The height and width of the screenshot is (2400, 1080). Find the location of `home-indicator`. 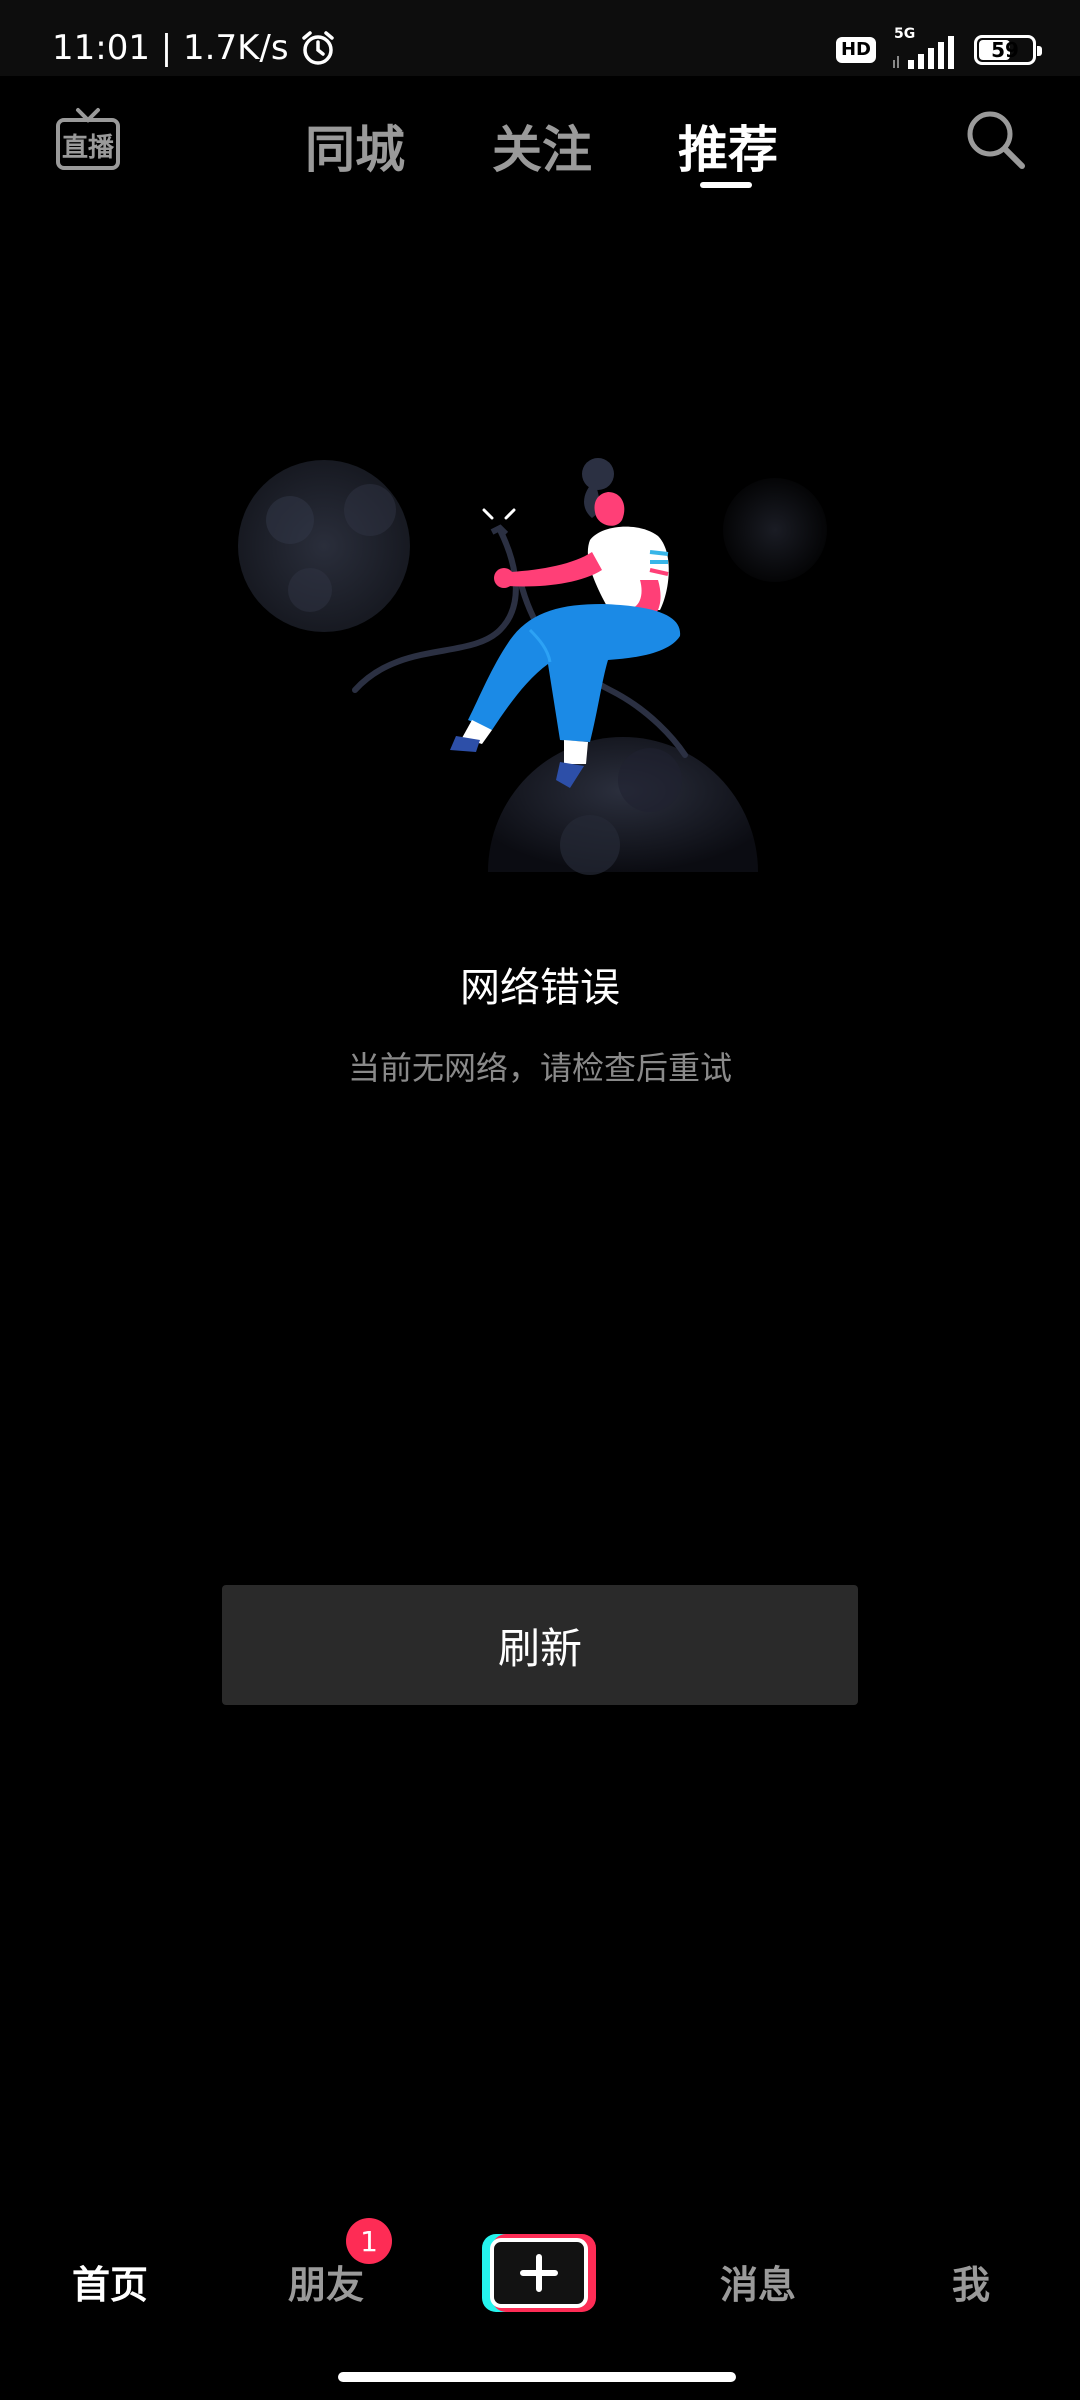

home-indicator is located at coordinates (537, 2377).